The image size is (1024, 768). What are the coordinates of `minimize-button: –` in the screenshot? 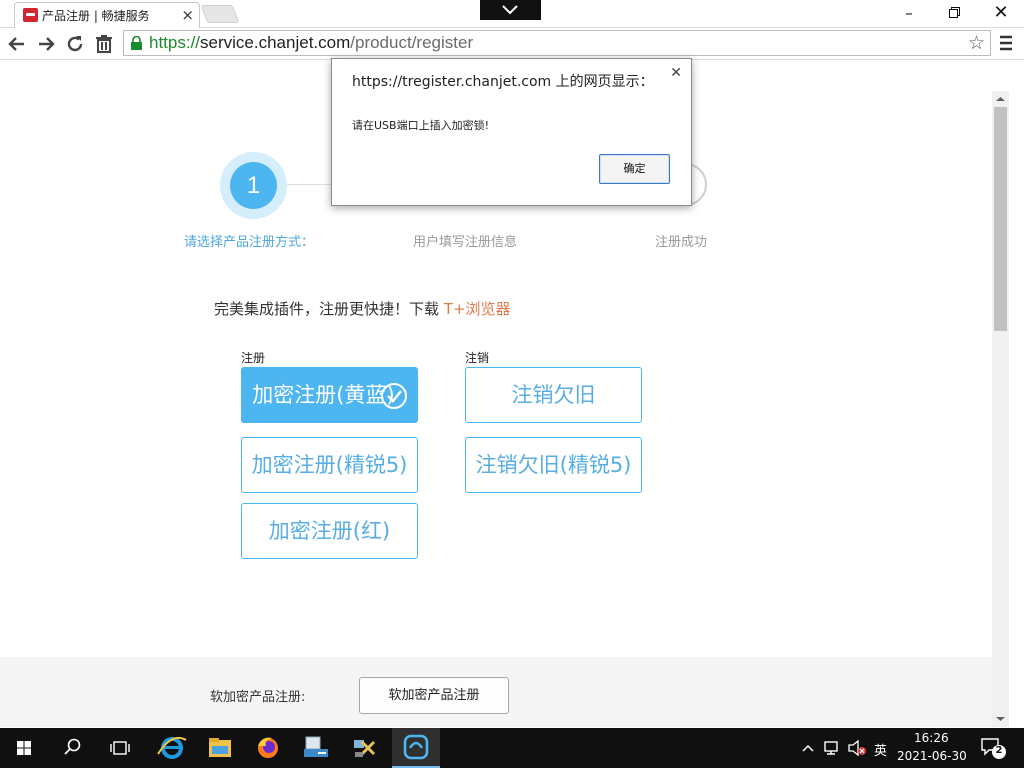 It's located at (909, 13).